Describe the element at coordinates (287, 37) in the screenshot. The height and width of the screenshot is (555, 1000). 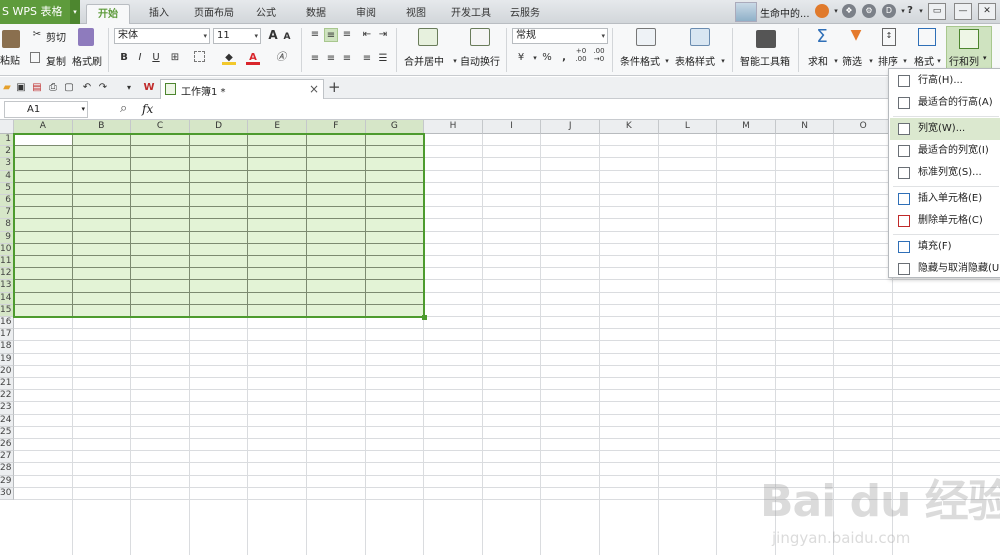
I see `decrease-font-icon: A` at that location.